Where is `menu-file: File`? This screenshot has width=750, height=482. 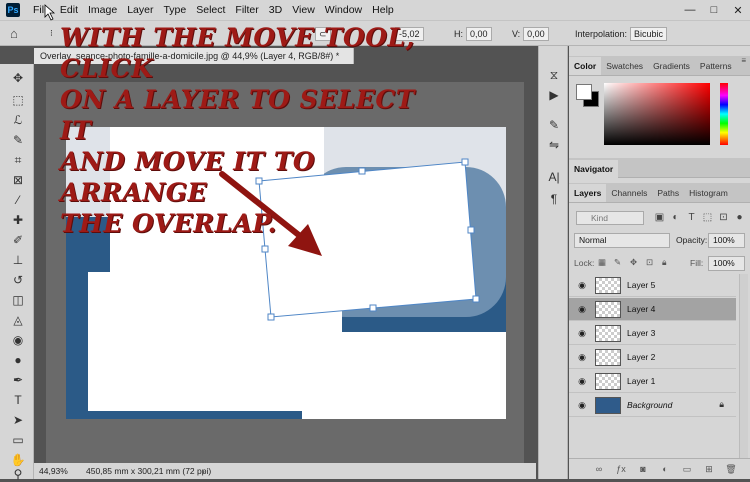 menu-file: File is located at coordinates (41, 10).